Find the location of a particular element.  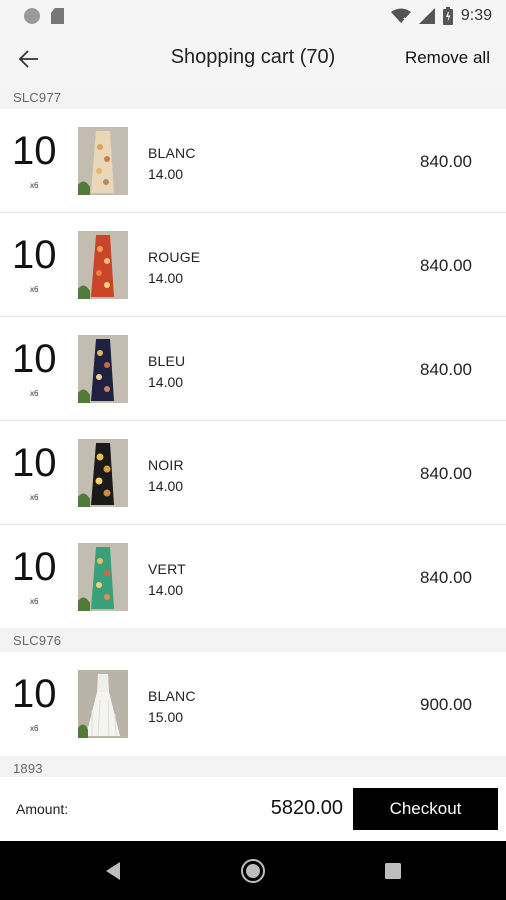

battery-icon is located at coordinates (447, 16).